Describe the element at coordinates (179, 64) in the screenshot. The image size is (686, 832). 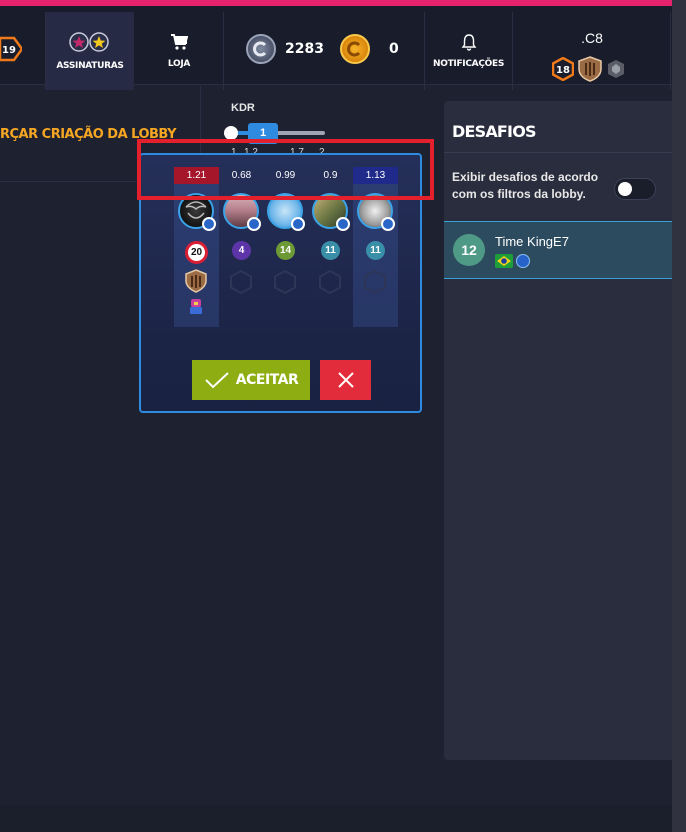
I see `nav-store-label: LOJA` at that location.